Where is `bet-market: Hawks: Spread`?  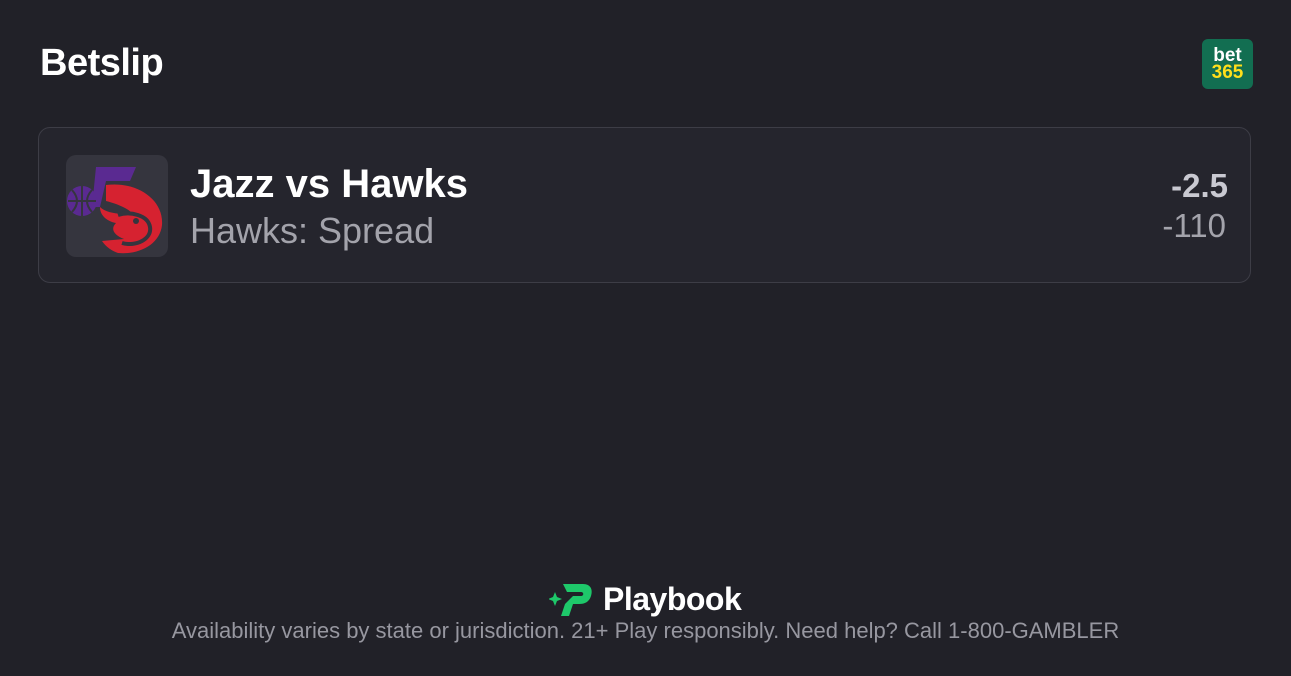 bet-market: Hawks: Spread is located at coordinates (312, 230).